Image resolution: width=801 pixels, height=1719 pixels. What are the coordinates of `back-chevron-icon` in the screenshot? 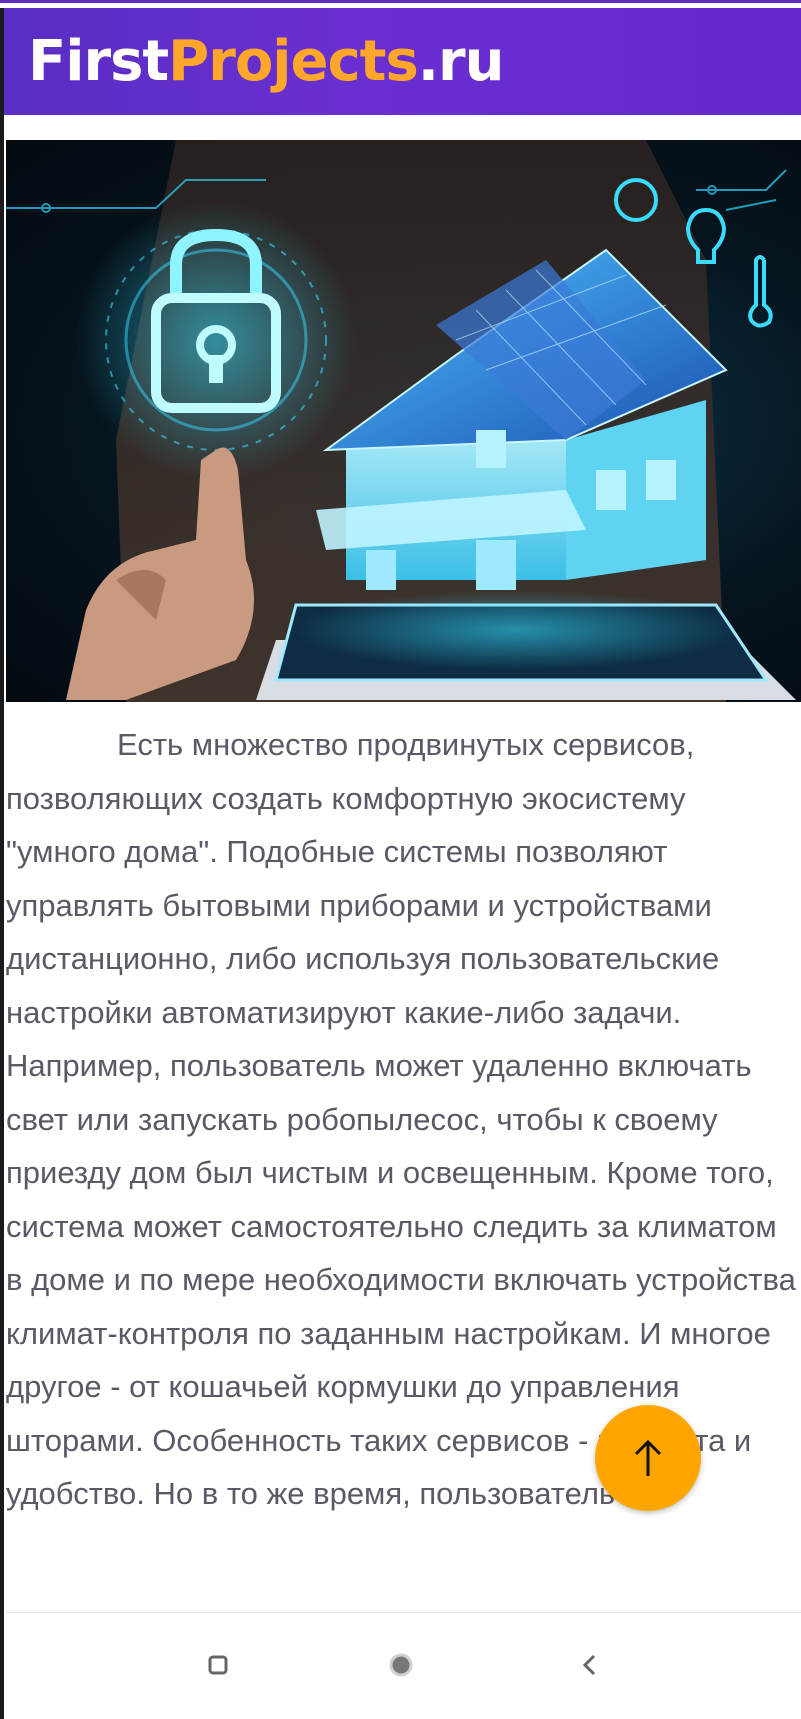 It's located at (589, 1665).